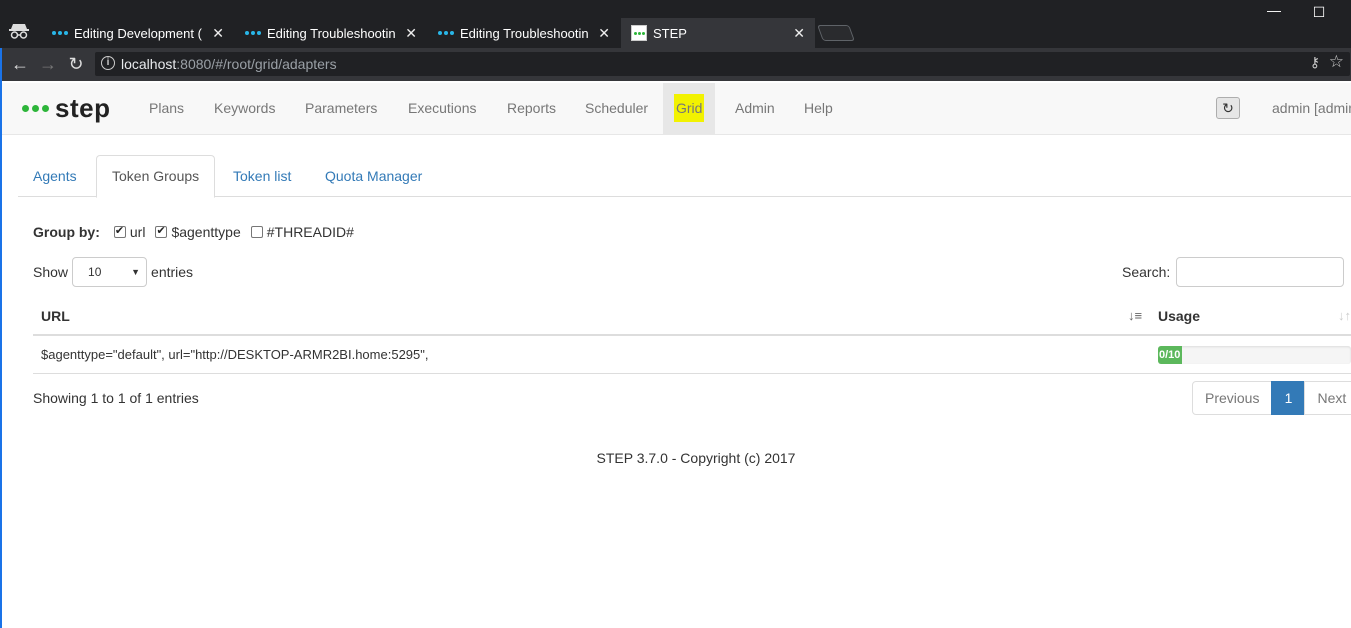  I want to click on header-usage: Usage, so click(1179, 316).